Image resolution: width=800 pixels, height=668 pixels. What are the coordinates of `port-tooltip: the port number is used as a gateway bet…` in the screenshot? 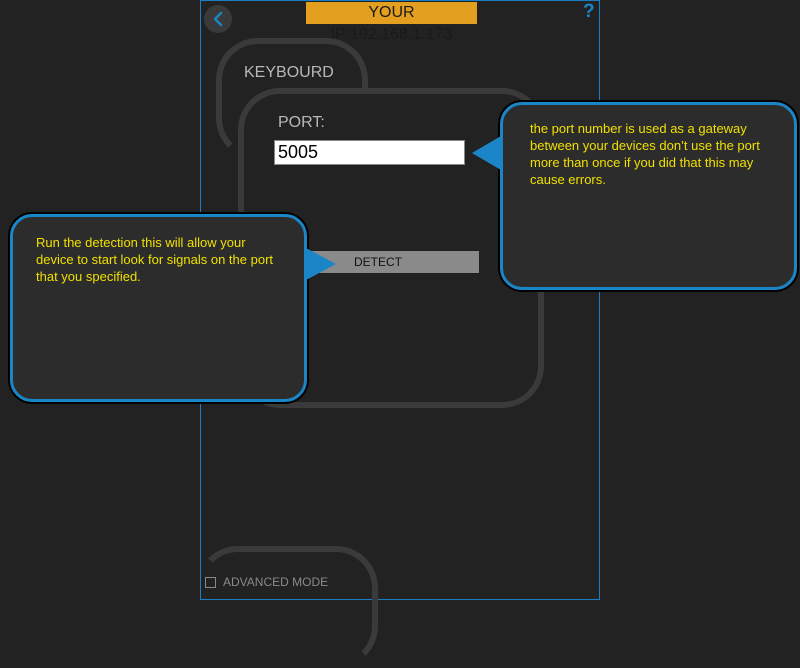 It's located at (648, 196).